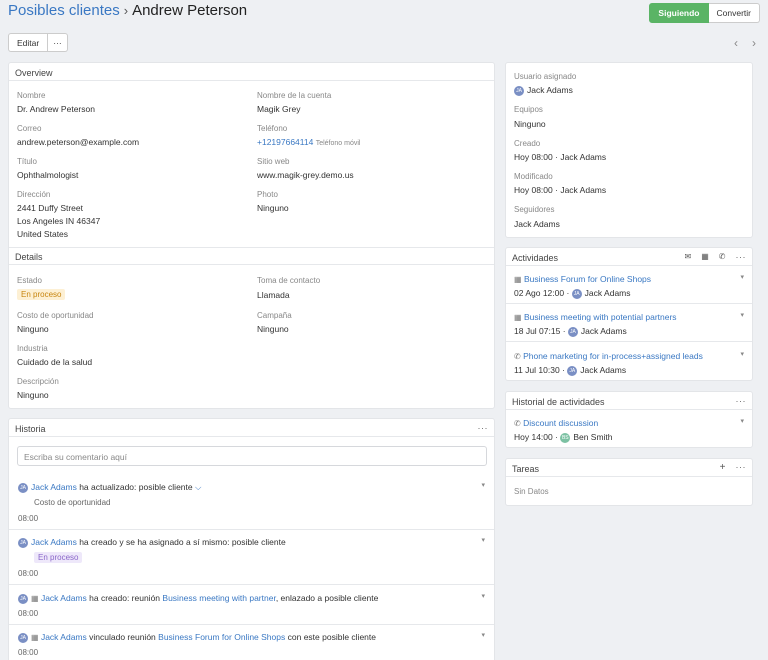 This screenshot has height=660, width=768. Describe the element at coordinates (221, 637) in the screenshot. I see `meeting-link: Business Forum for Online Shops` at that location.